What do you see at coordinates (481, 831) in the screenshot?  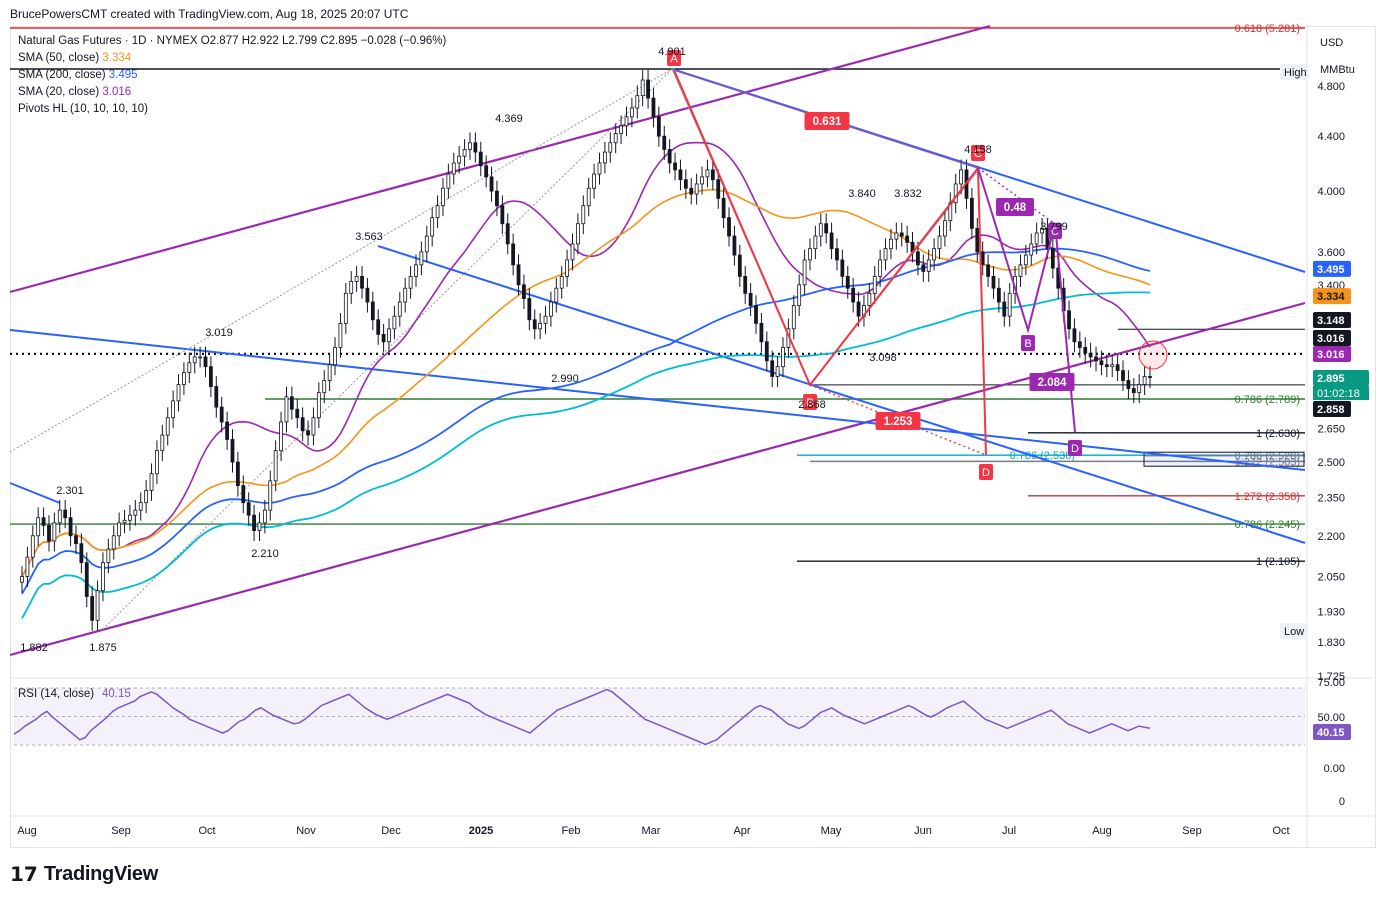 I see `time-tick-label: 2025` at bounding box center [481, 831].